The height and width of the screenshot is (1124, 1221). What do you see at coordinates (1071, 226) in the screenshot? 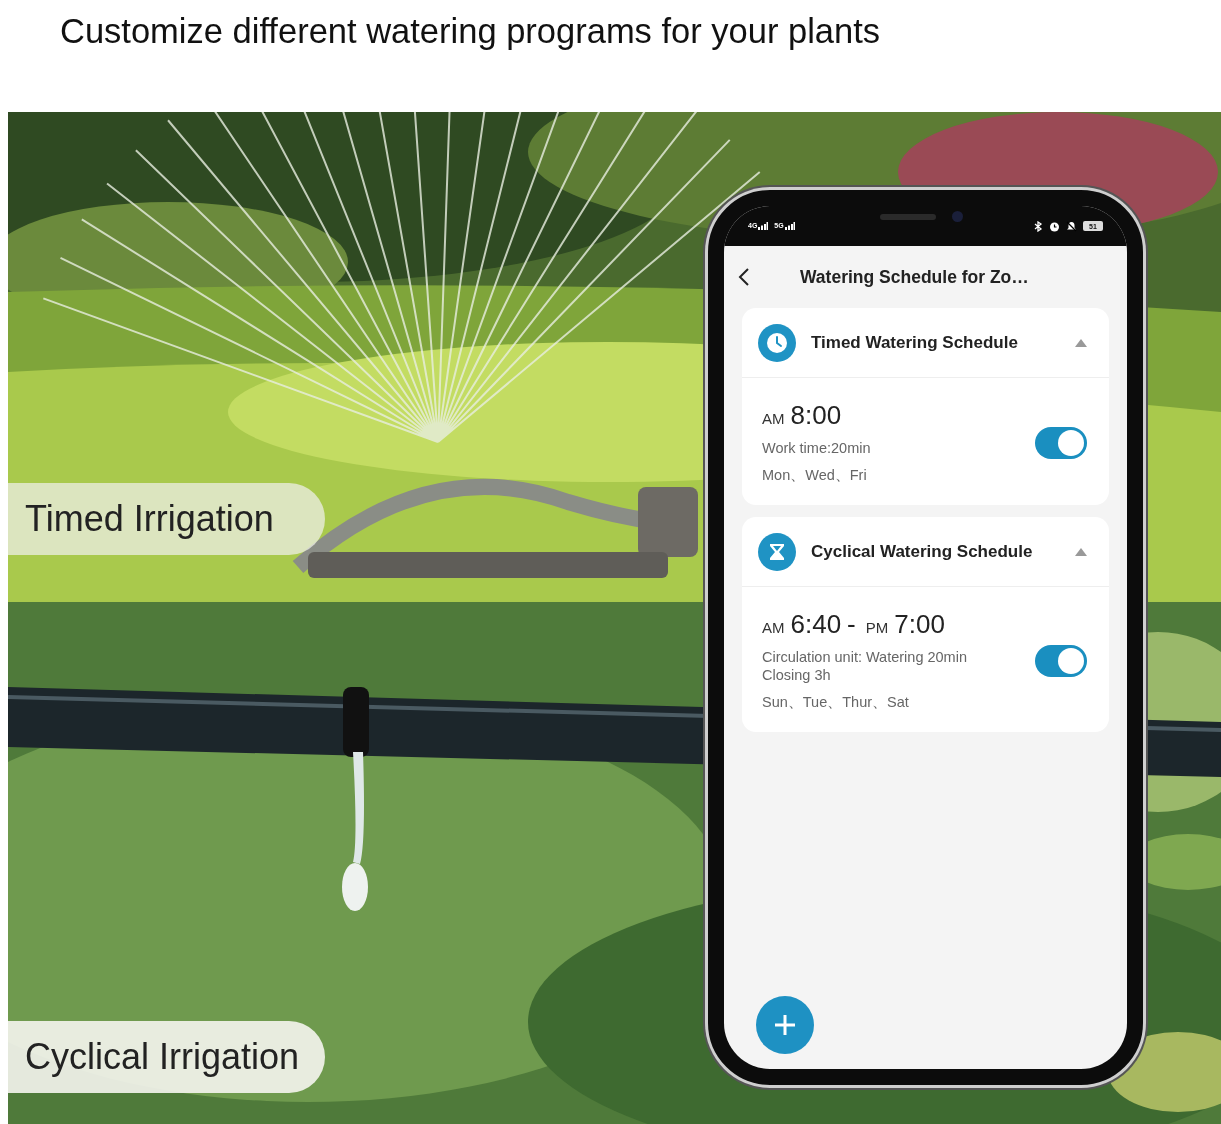
I see `muted-bell-icon` at bounding box center [1071, 226].